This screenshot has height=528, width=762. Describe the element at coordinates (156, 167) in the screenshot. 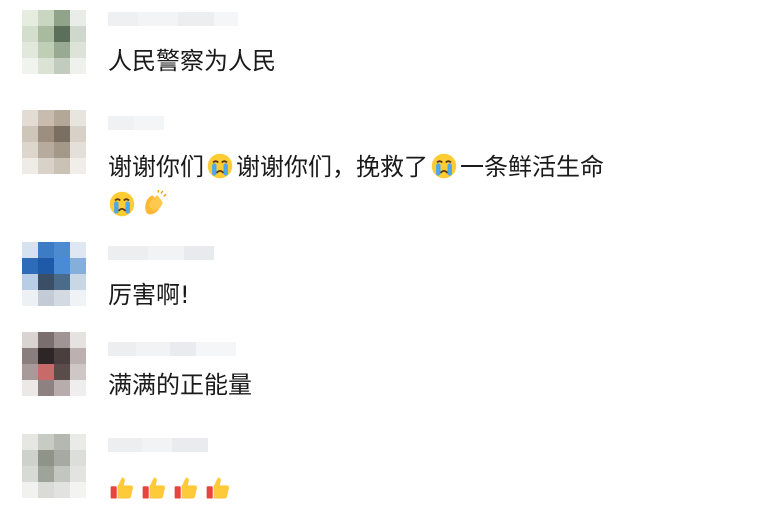

I see `comment-text-part: 谢谢你们` at that location.